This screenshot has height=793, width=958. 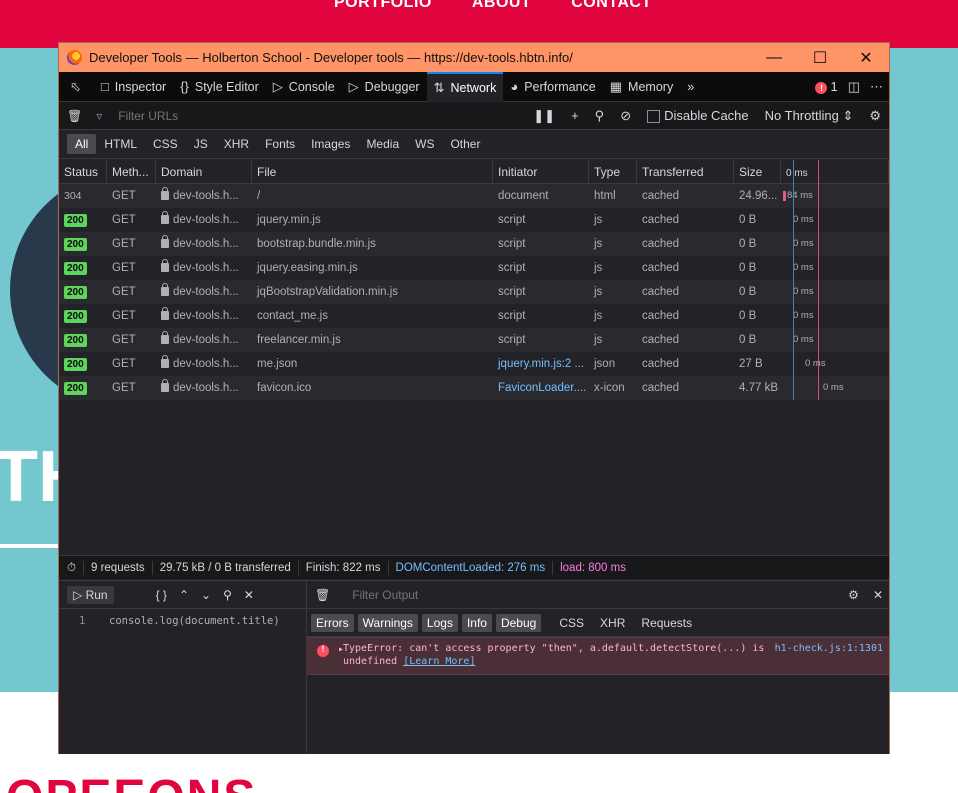 What do you see at coordinates (571, 623) in the screenshot?
I see `category-css: CSS` at bounding box center [571, 623].